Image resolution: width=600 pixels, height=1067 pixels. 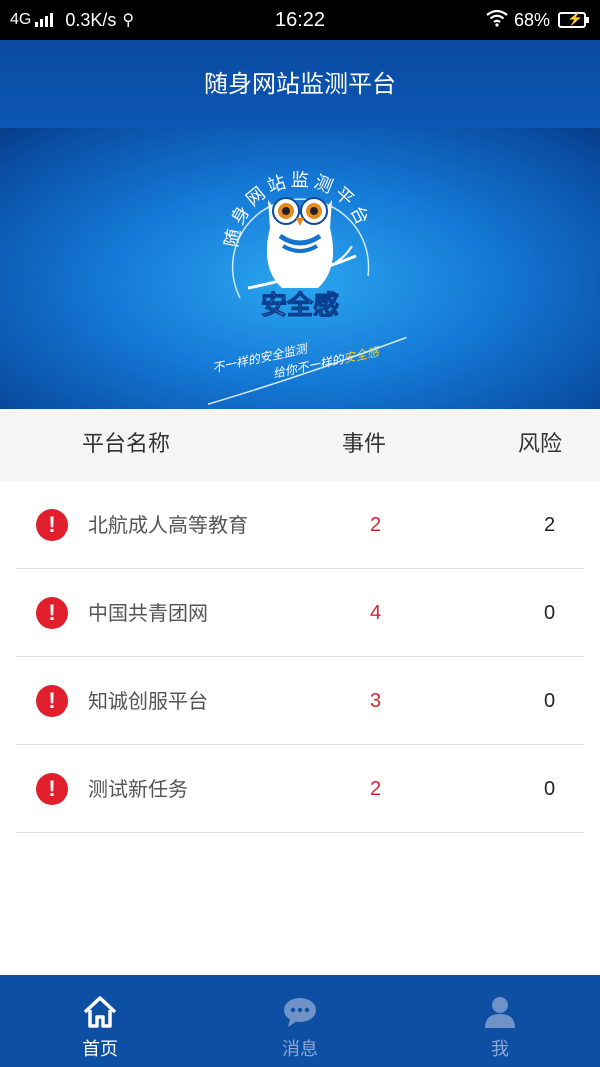 What do you see at coordinates (376, 613) in the screenshot?
I see `event-count: 4` at bounding box center [376, 613].